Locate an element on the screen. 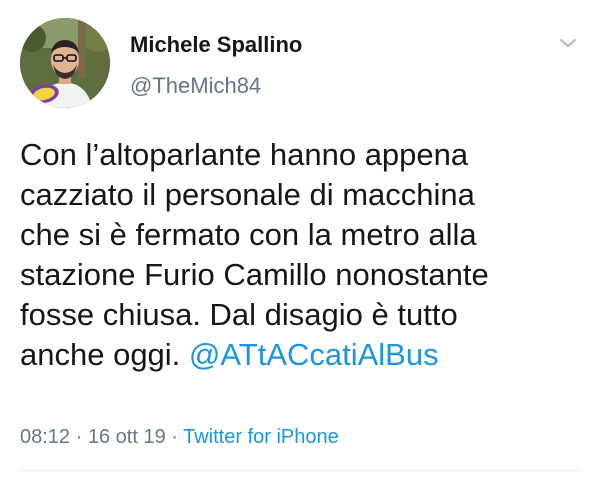  avatar is located at coordinates (65, 63).